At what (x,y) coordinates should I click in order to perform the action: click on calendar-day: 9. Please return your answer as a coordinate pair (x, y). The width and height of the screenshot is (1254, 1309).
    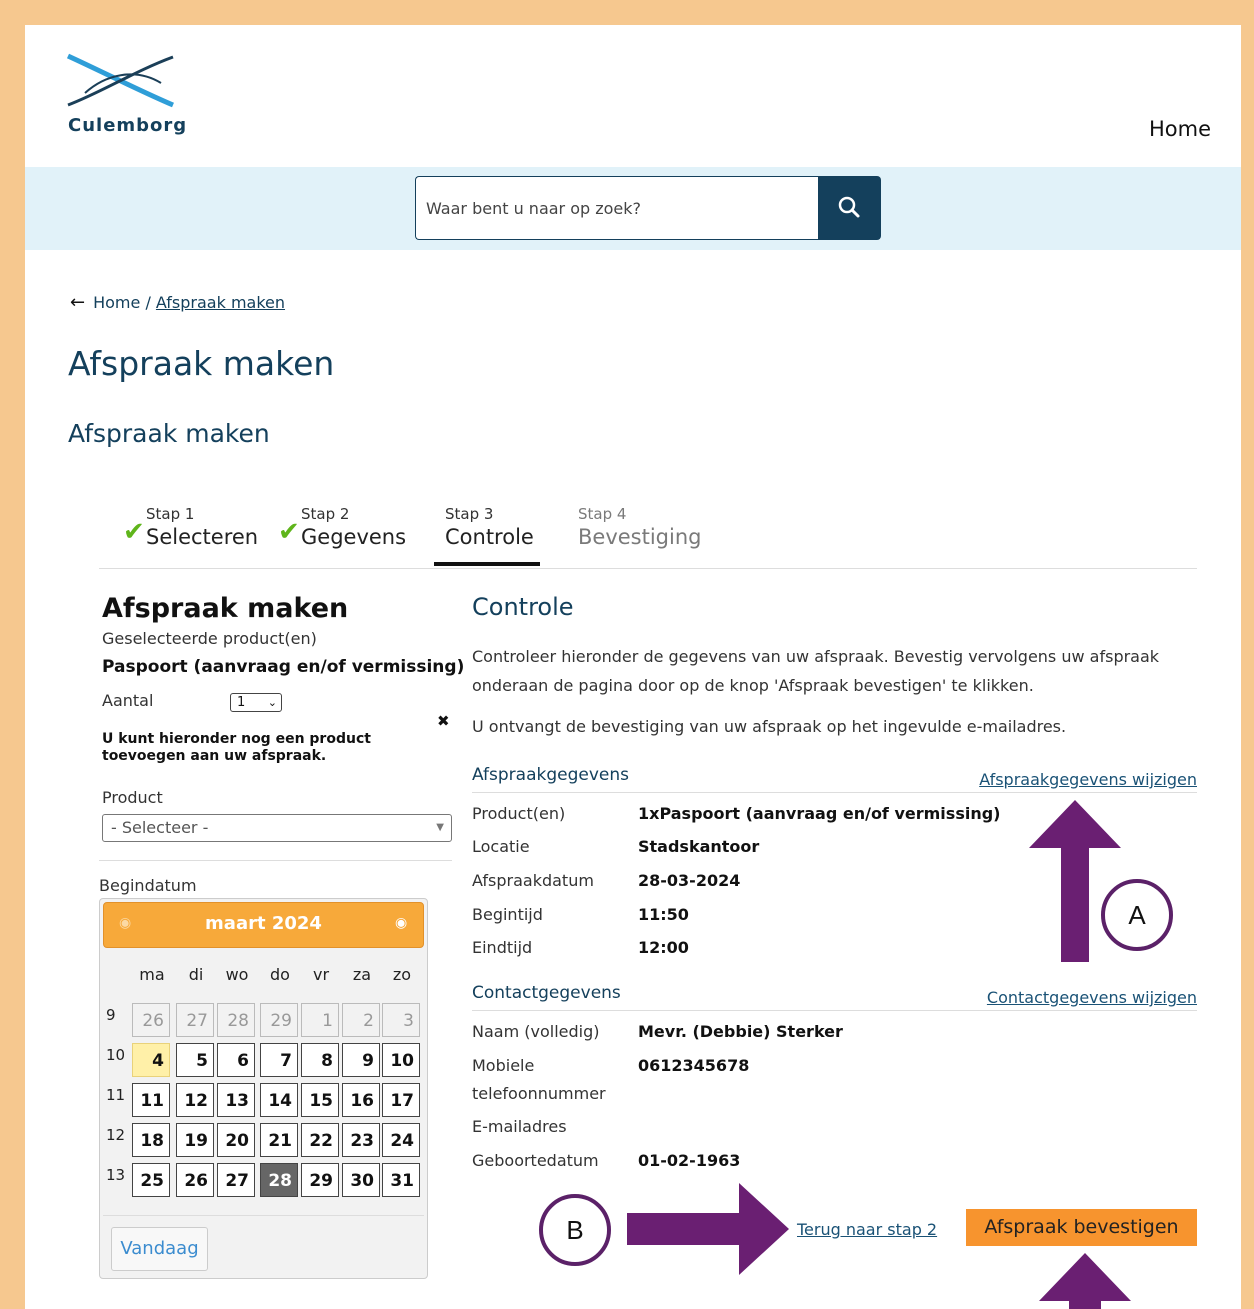
    Looking at the image, I should click on (361, 1060).